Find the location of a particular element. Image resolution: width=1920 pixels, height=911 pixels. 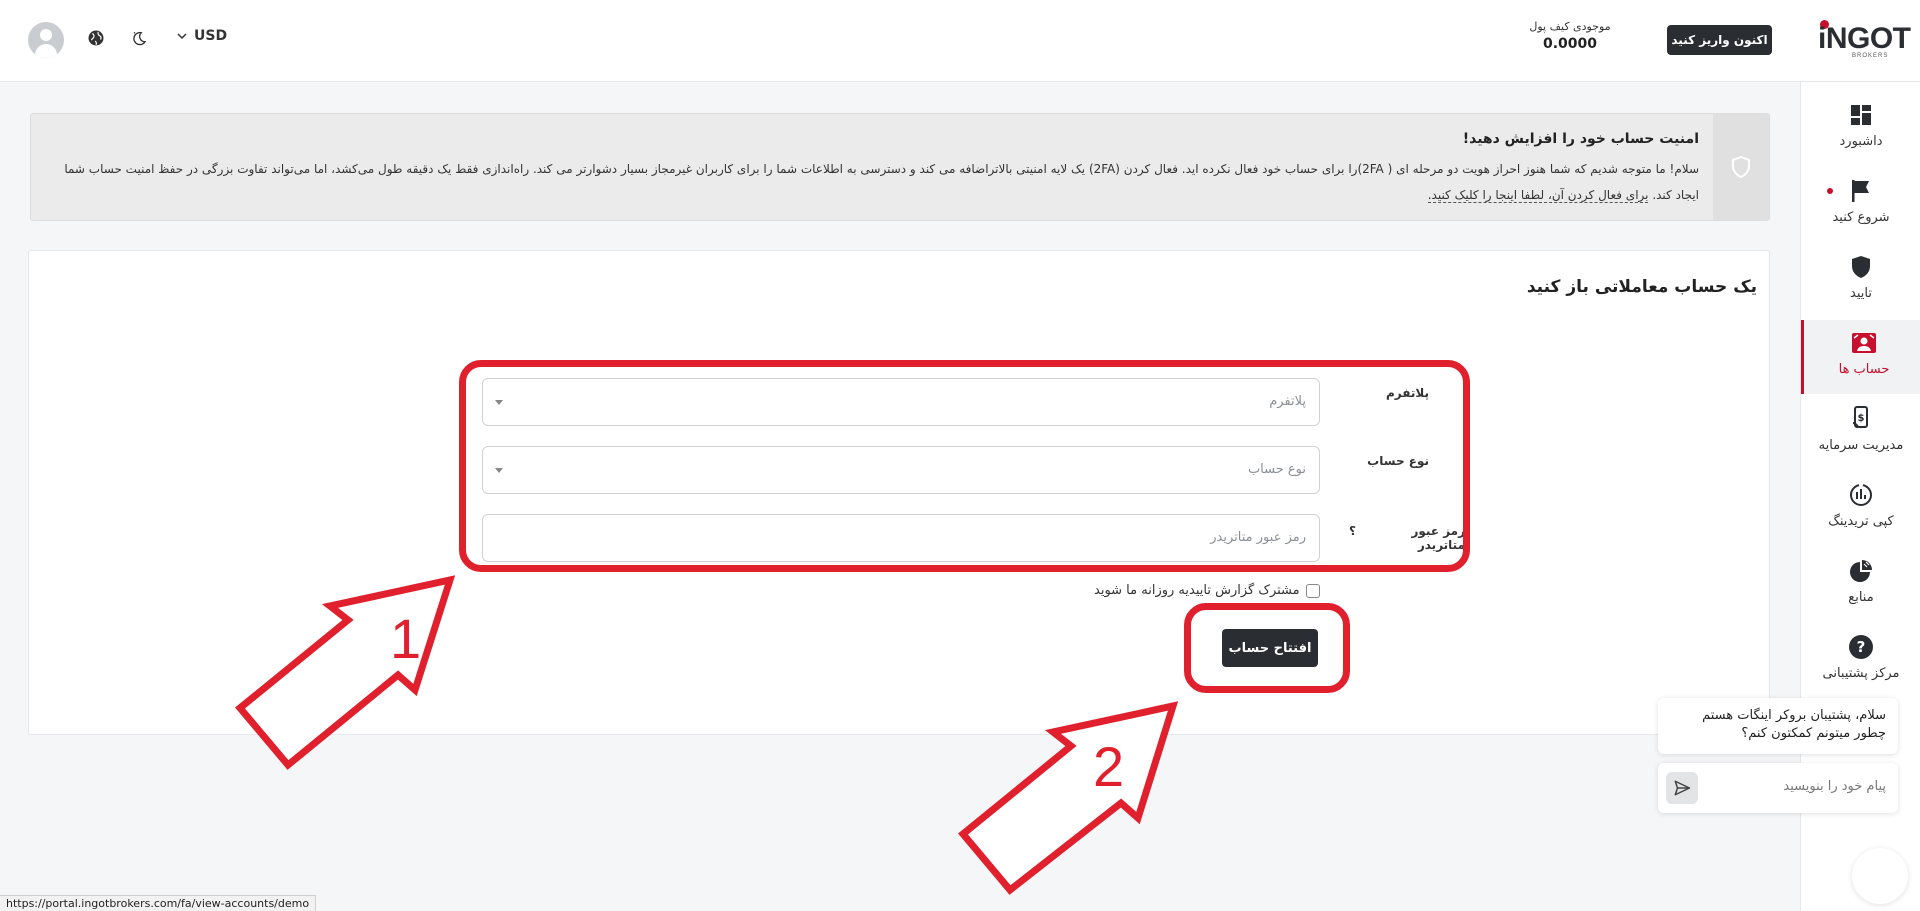

sidebar-item-label: منابع is located at coordinates (1861, 597).